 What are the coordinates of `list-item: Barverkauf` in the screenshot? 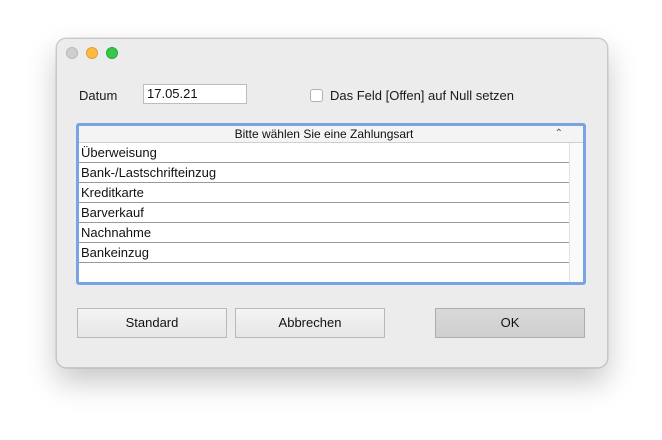 It's located at (324, 213).